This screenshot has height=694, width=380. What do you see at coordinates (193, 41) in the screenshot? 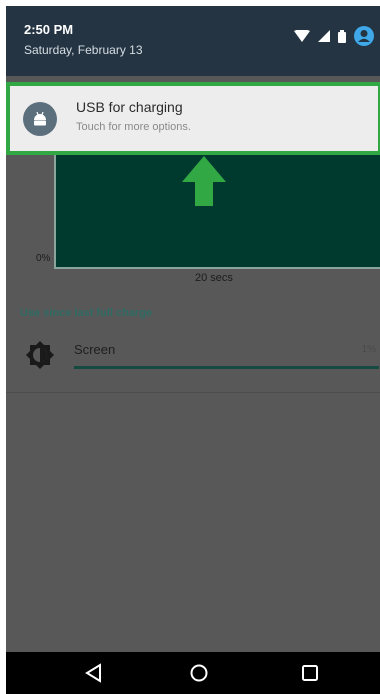
I see `notification-shade-header: 2:50 PM Saturday, February 13` at bounding box center [193, 41].